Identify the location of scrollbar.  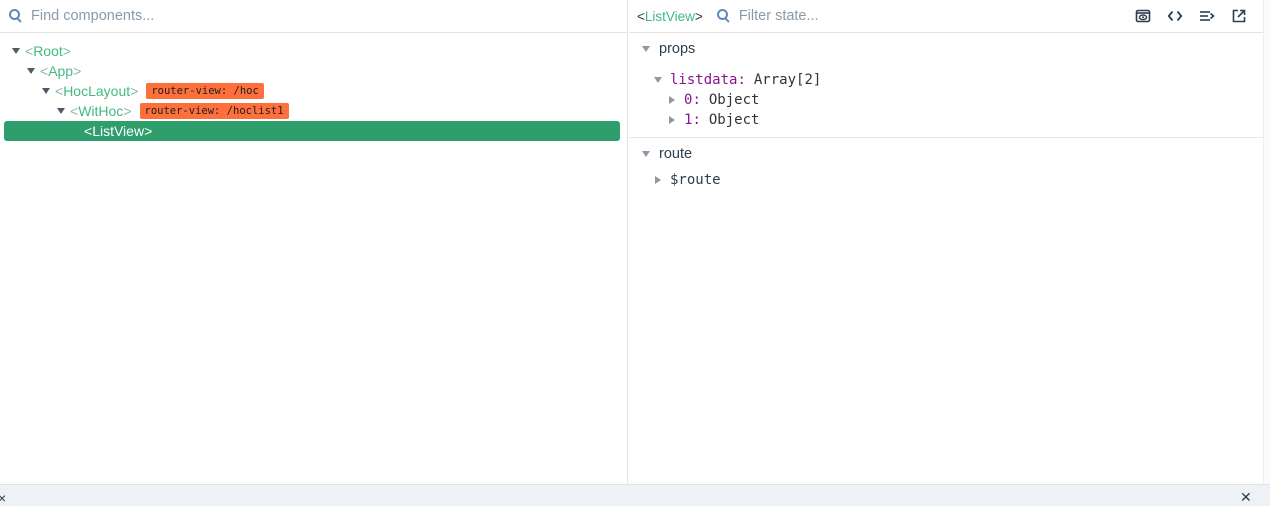
(1266, 242).